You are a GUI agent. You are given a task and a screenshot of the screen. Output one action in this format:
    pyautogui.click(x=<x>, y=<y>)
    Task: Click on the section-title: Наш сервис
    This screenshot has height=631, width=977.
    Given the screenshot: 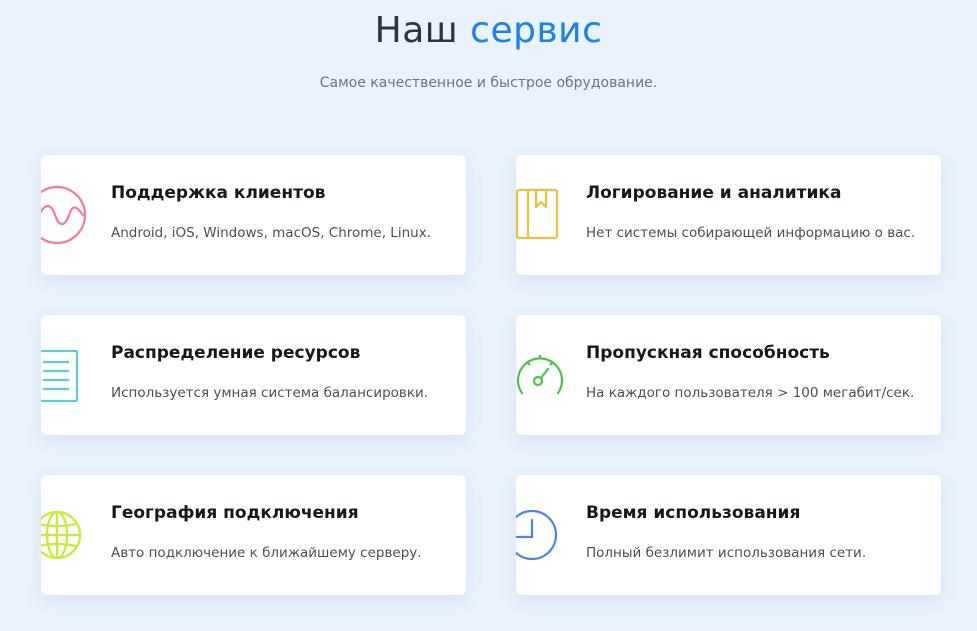 What is the action you would take?
    pyautogui.click(x=488, y=30)
    